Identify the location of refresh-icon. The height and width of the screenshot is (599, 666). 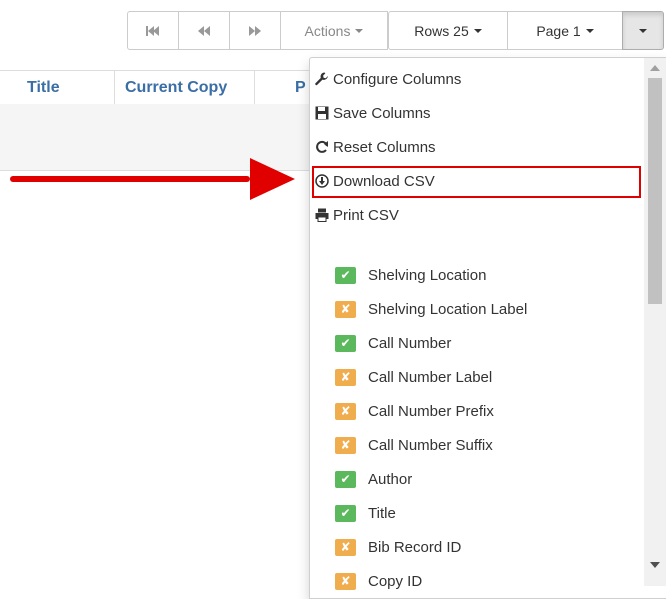
(322, 147).